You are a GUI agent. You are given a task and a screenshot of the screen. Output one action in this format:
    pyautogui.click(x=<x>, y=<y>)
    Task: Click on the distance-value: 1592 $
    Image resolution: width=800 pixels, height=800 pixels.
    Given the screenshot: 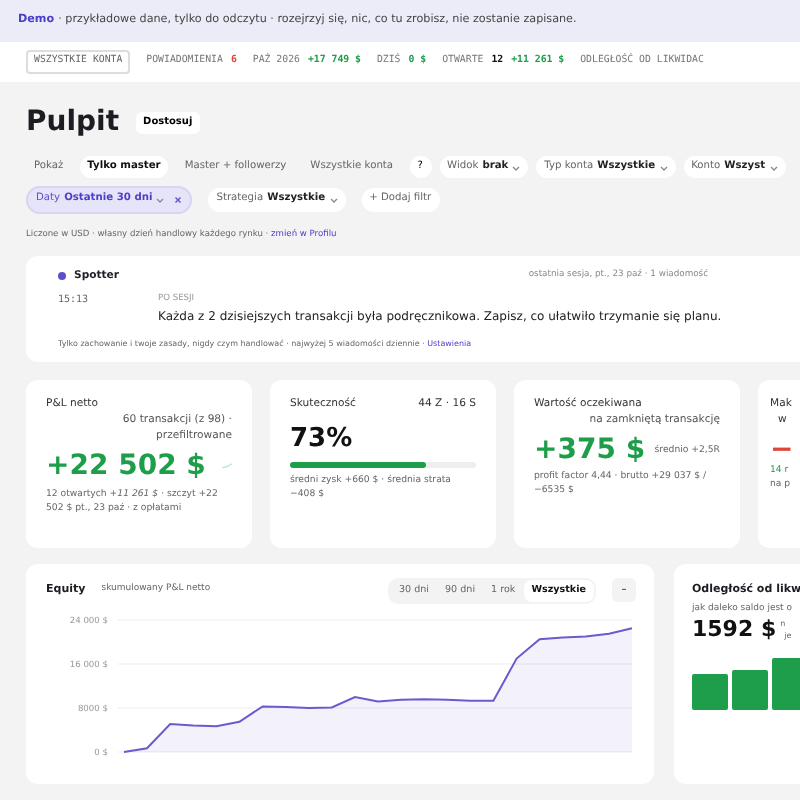 What is the action you would take?
    pyautogui.click(x=734, y=629)
    